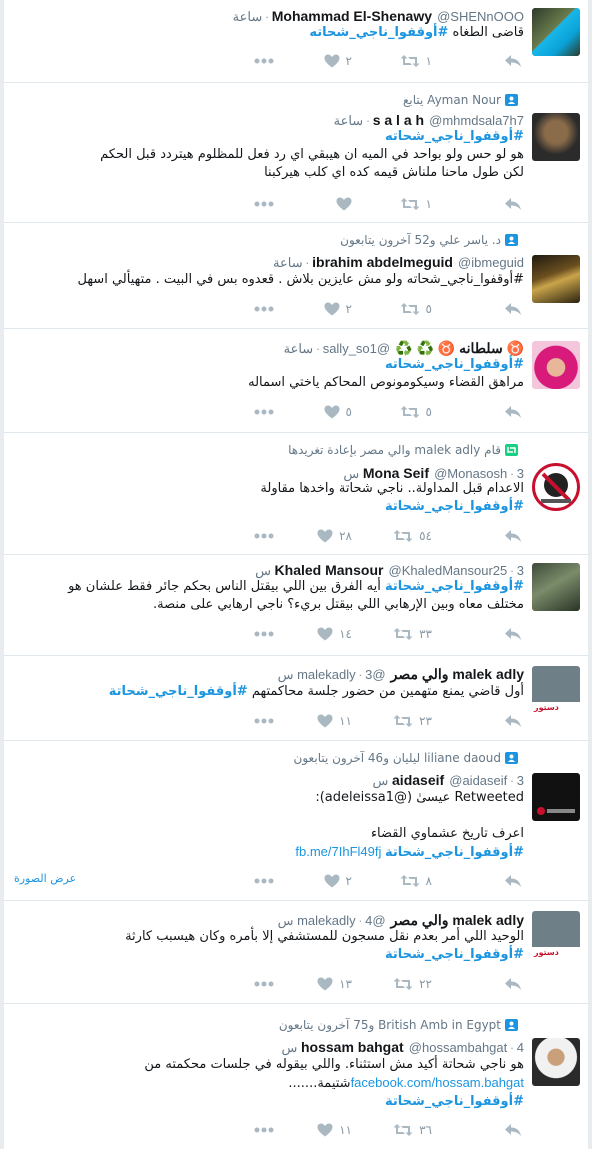 Image resolution: width=592 pixels, height=1149 pixels. Describe the element at coordinates (352, 16) in the screenshot. I see `author-name: Mohammad El-Shenawy` at that location.